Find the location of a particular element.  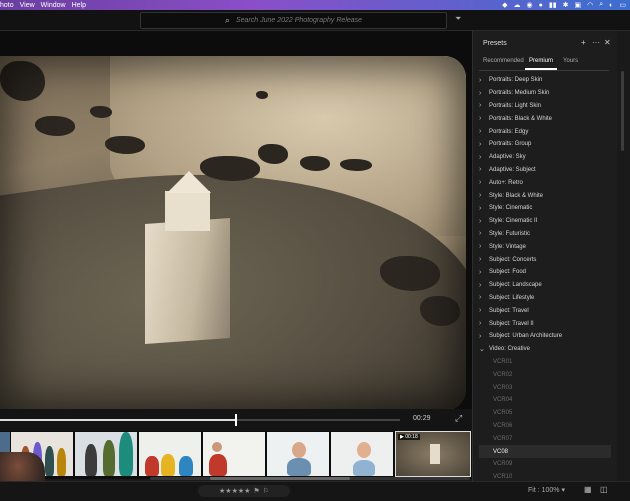

preset-item: › Style: Cinematic II is located at coordinates (545, 221).